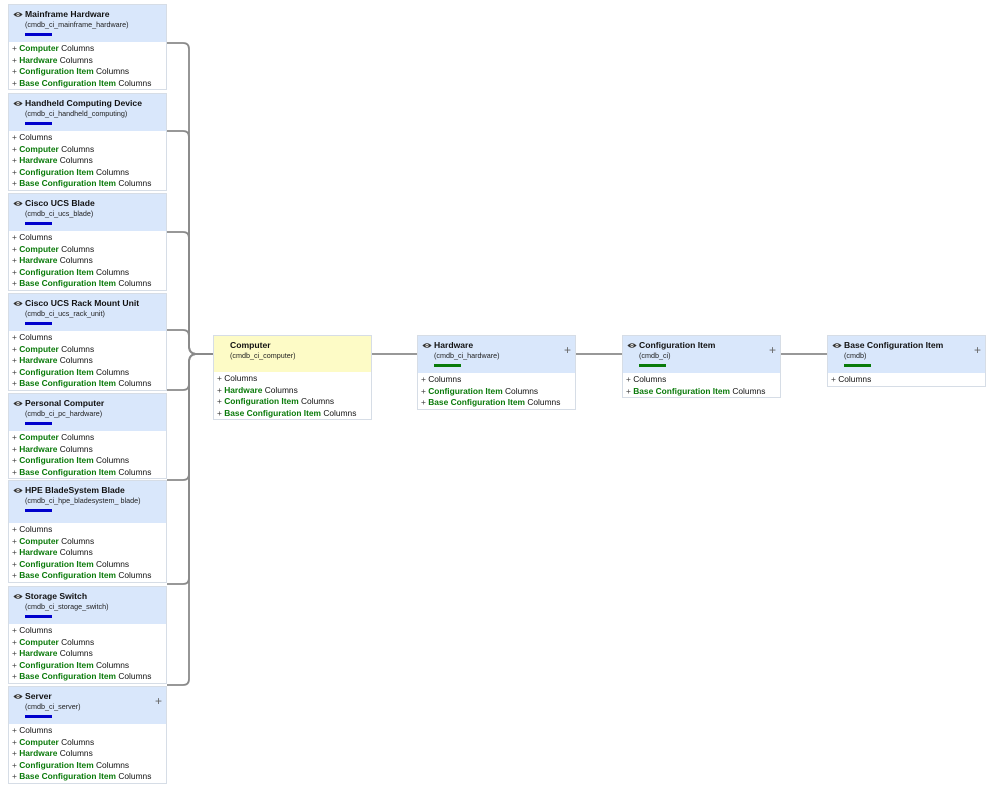 The image size is (999, 786). What do you see at coordinates (906, 354) in the screenshot?
I see `card-header: Base Configuration Item (cmdb) +` at bounding box center [906, 354].